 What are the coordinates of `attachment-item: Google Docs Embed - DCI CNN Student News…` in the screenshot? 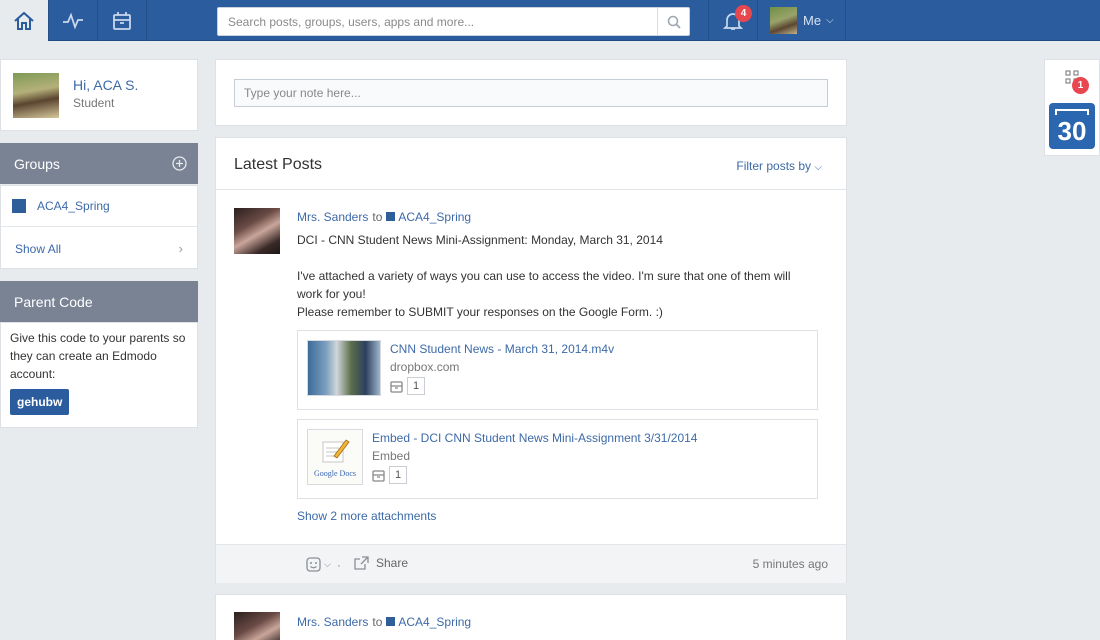 It's located at (557, 459).